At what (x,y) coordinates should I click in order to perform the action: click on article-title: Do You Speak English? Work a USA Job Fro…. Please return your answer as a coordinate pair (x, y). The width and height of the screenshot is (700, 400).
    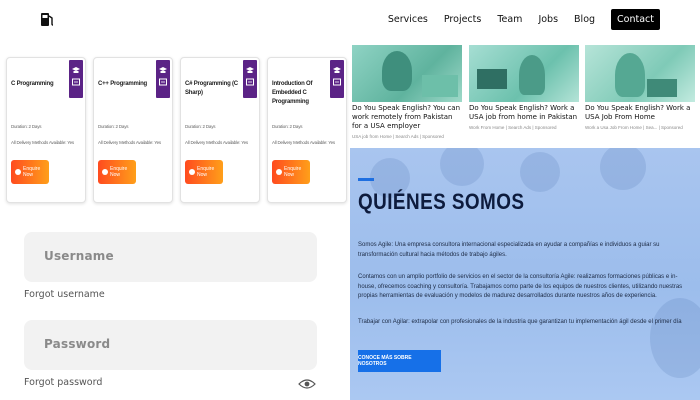
    Looking at the image, I should click on (638, 112).